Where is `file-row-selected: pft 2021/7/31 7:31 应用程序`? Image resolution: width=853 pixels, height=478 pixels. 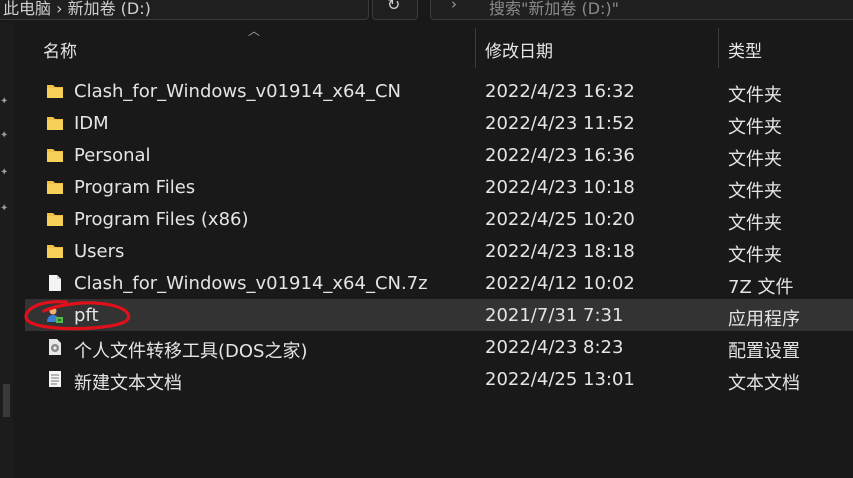
file-row-selected: pft 2021/7/31 7:31 应用程序 is located at coordinates (439, 315).